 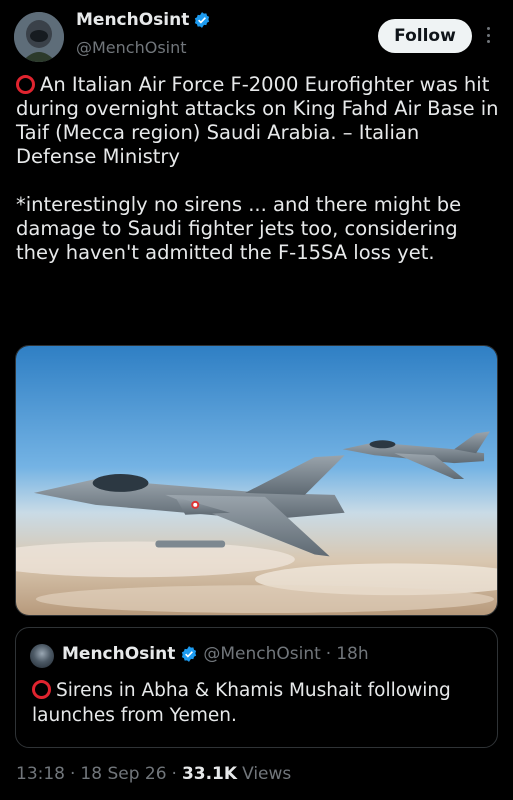 What do you see at coordinates (40, 774) in the screenshot?
I see `tweet-time: 13:18` at bounding box center [40, 774].